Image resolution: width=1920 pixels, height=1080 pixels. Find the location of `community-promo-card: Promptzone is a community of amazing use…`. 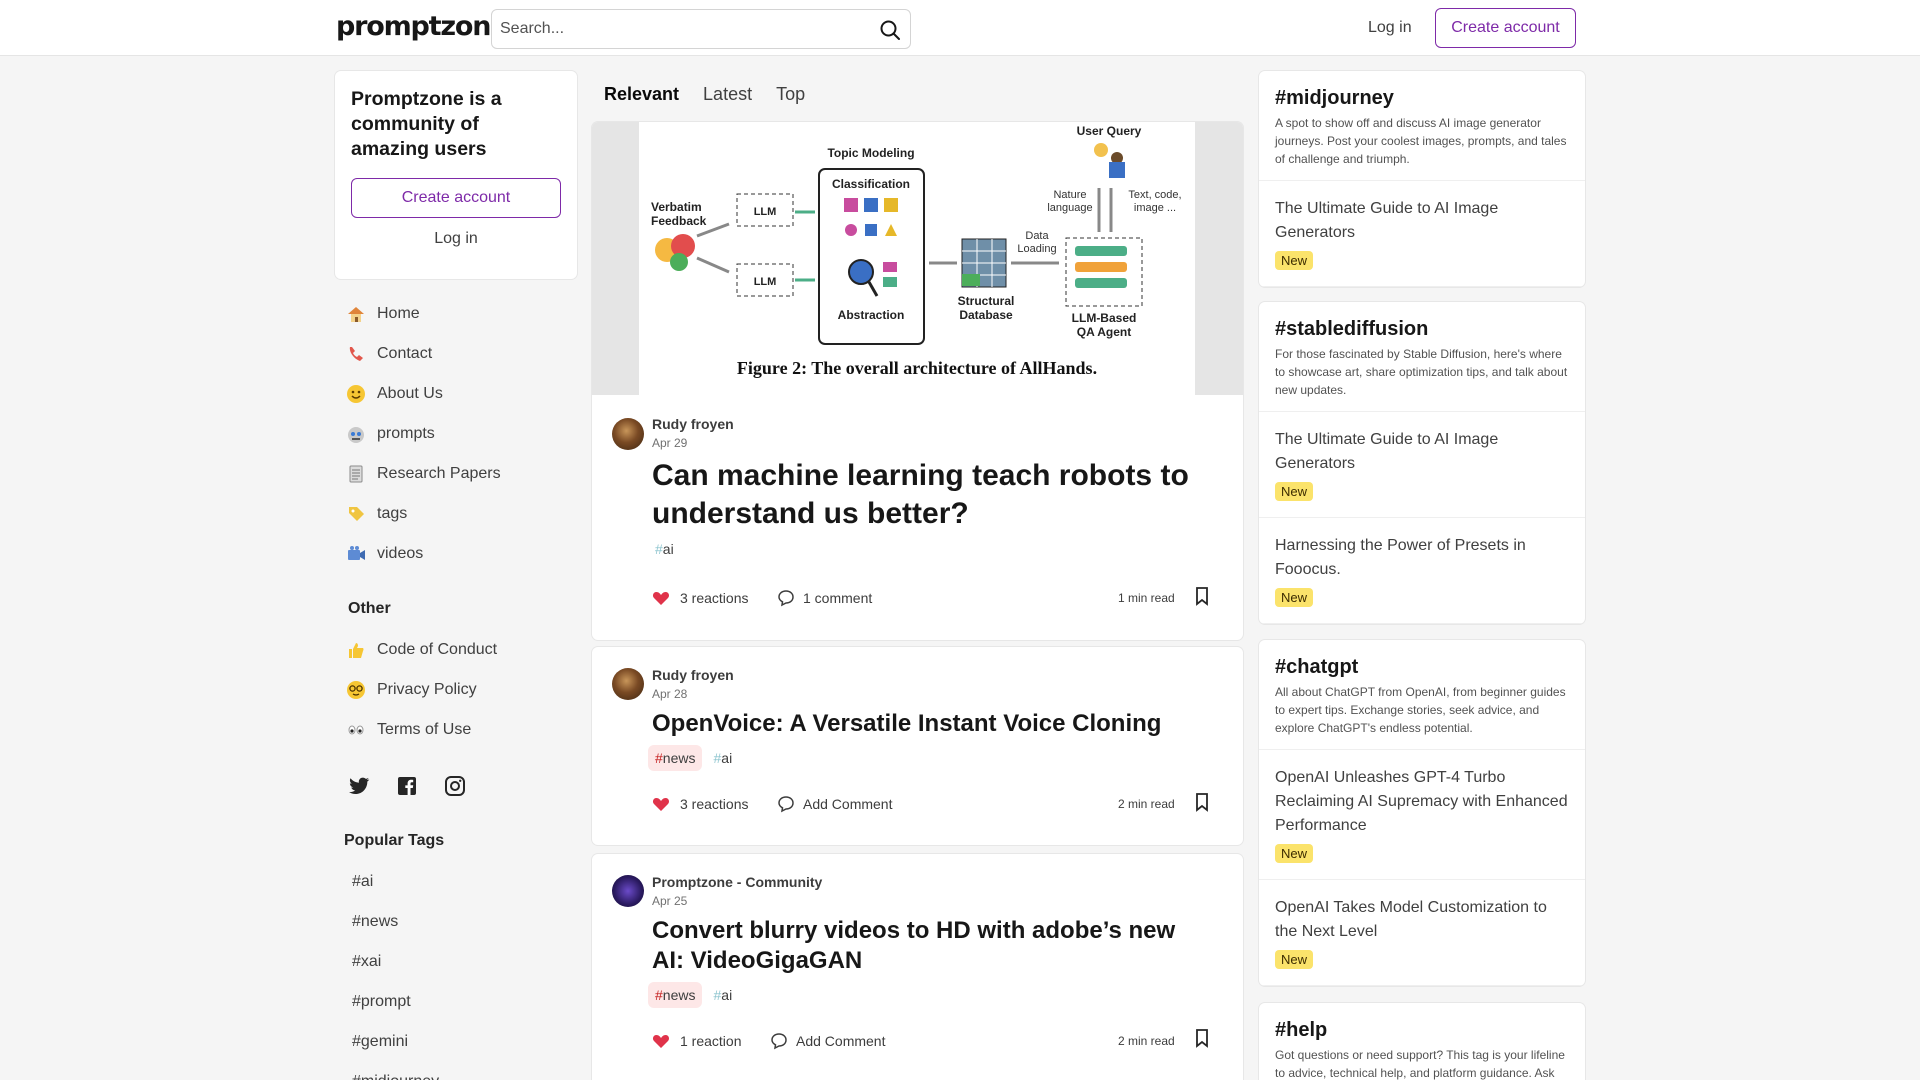

community-promo-card: Promptzone is a community of amazing use… is located at coordinates (456, 175).